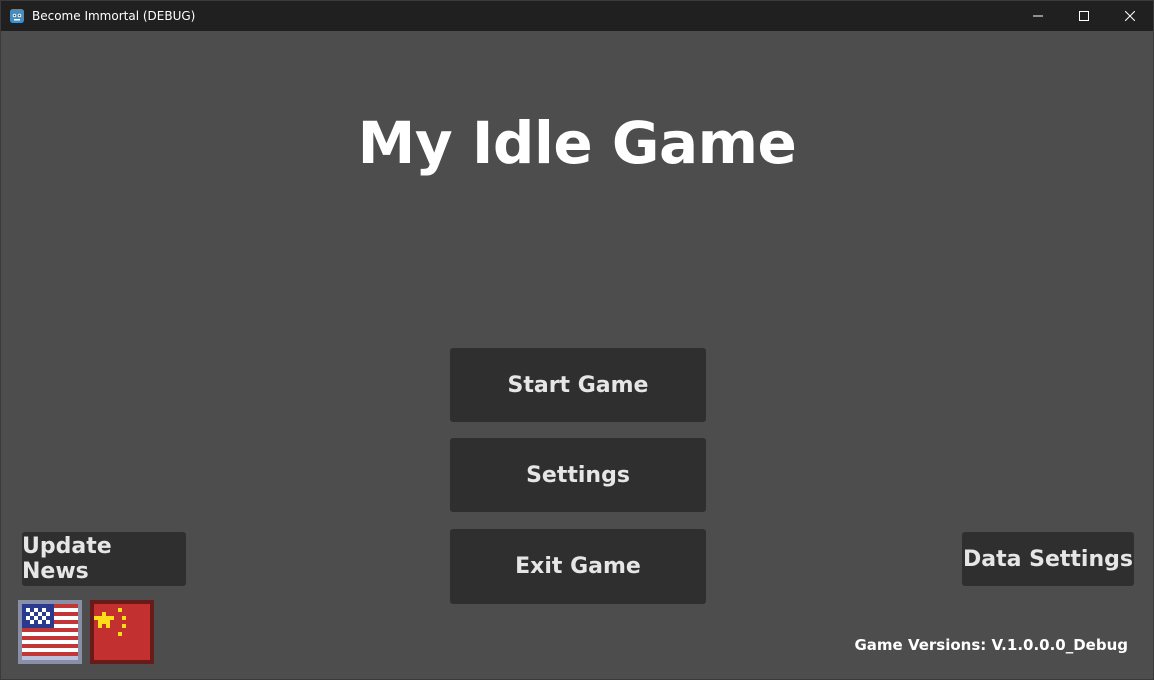 The image size is (1154, 680). I want to click on us-flag-icon, so click(50, 632).